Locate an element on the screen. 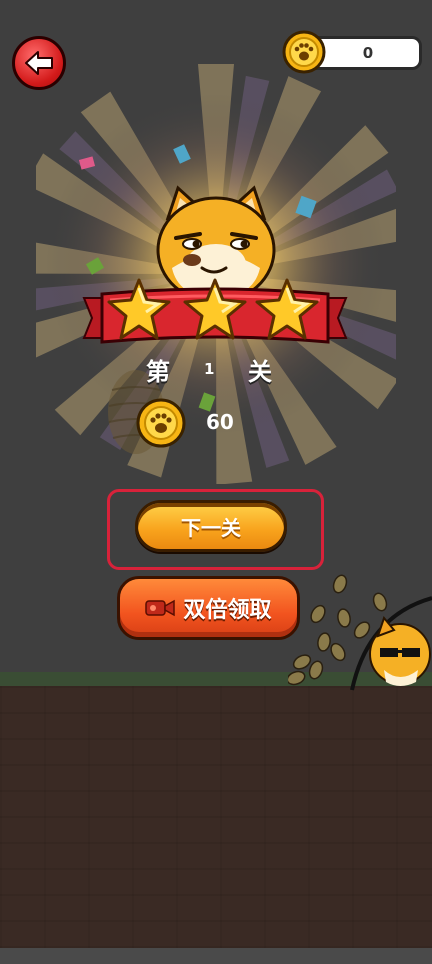  stage-prefix: 第 is located at coordinates (158, 372).